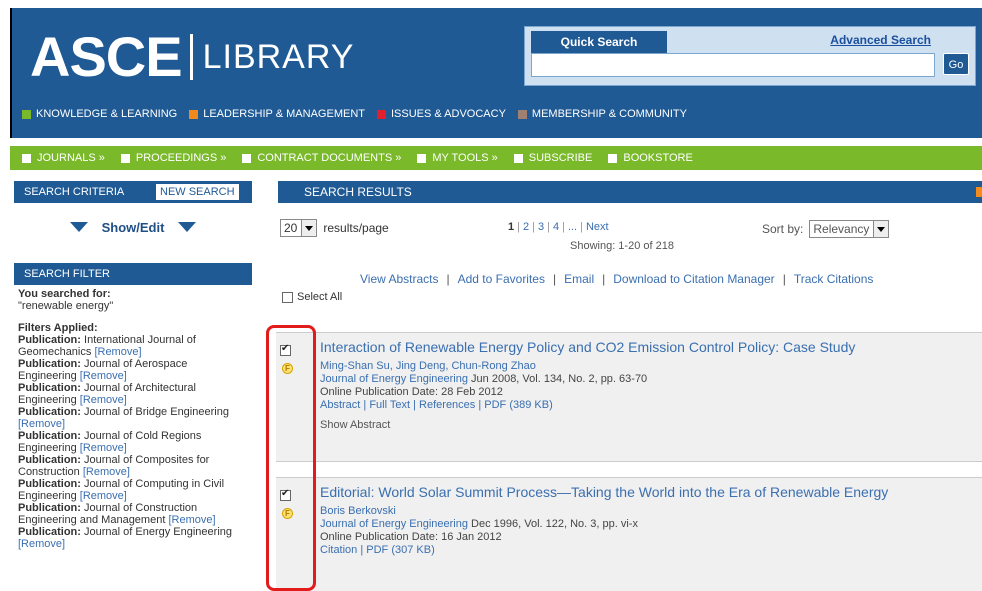  What do you see at coordinates (501, 279) in the screenshot?
I see `add-to-favorites-link: Add to Favorites` at bounding box center [501, 279].